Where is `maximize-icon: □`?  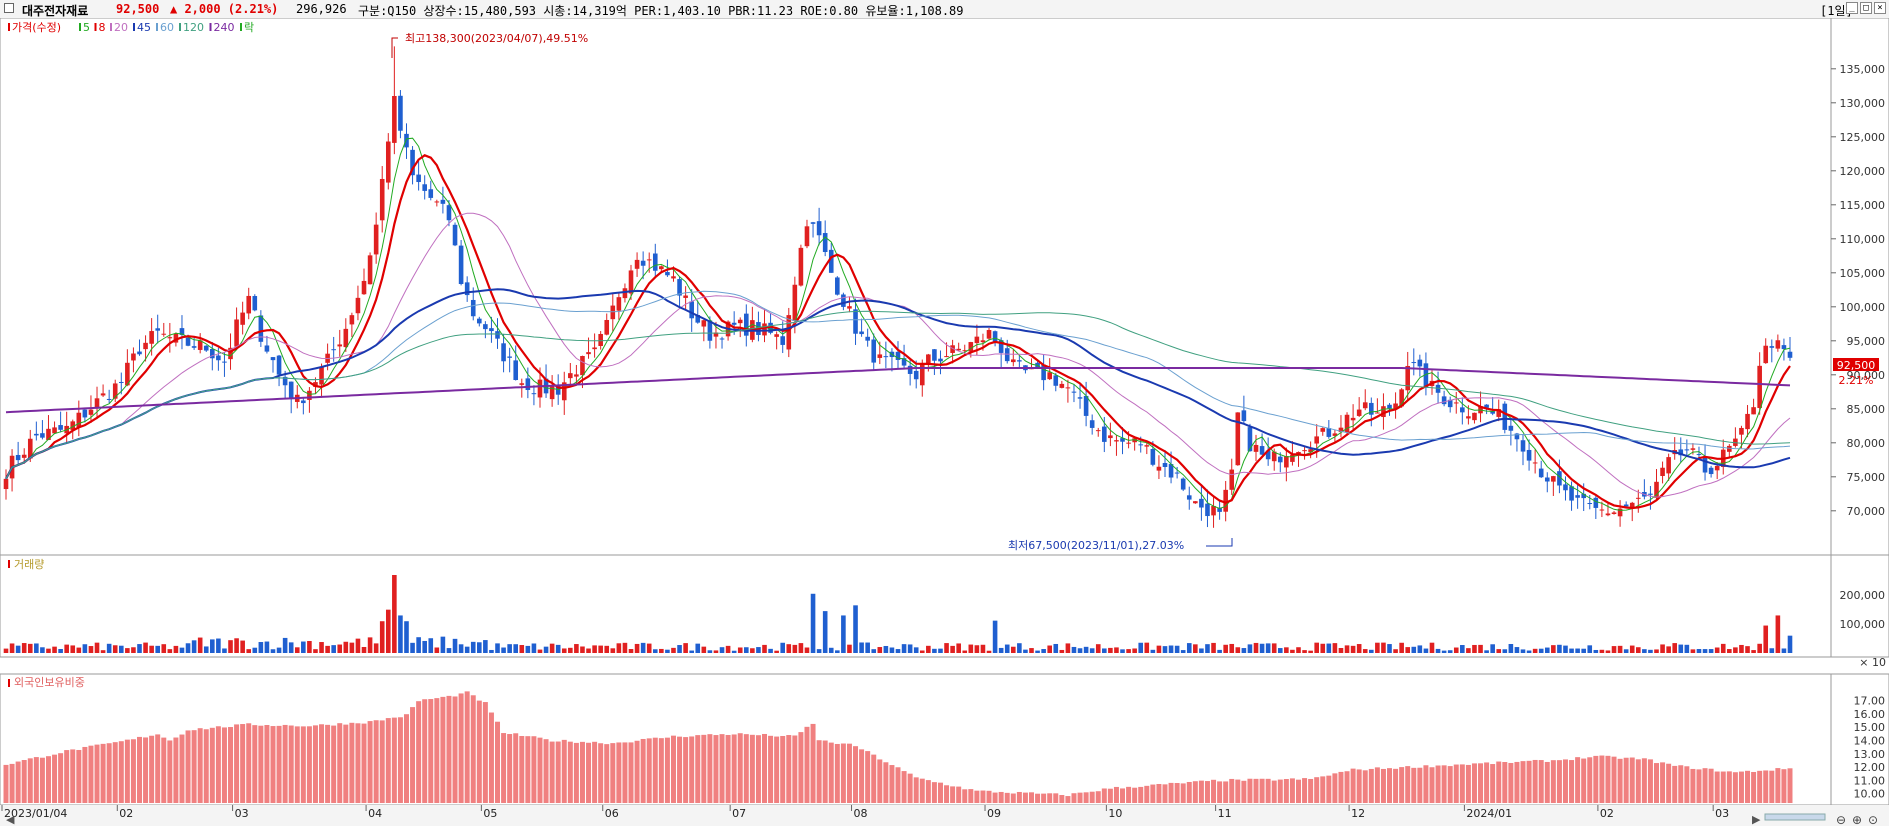 maximize-icon: □ is located at coordinates (1866, 8).